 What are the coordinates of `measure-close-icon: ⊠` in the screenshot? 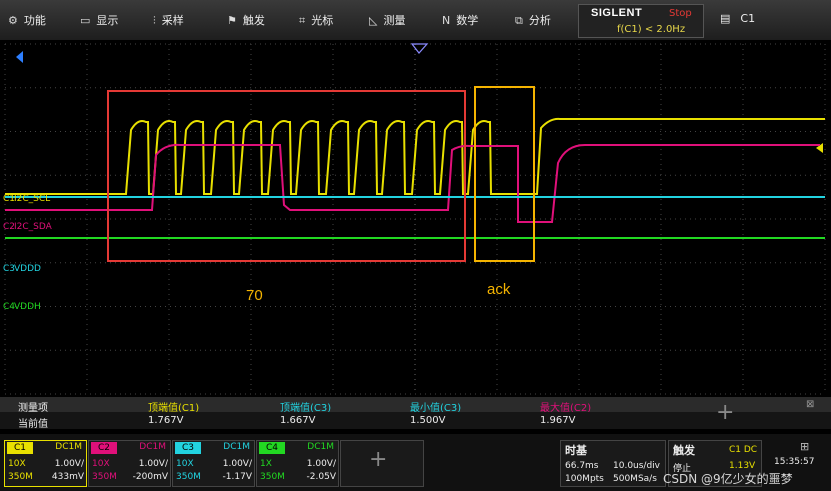 It's located at (810, 404).